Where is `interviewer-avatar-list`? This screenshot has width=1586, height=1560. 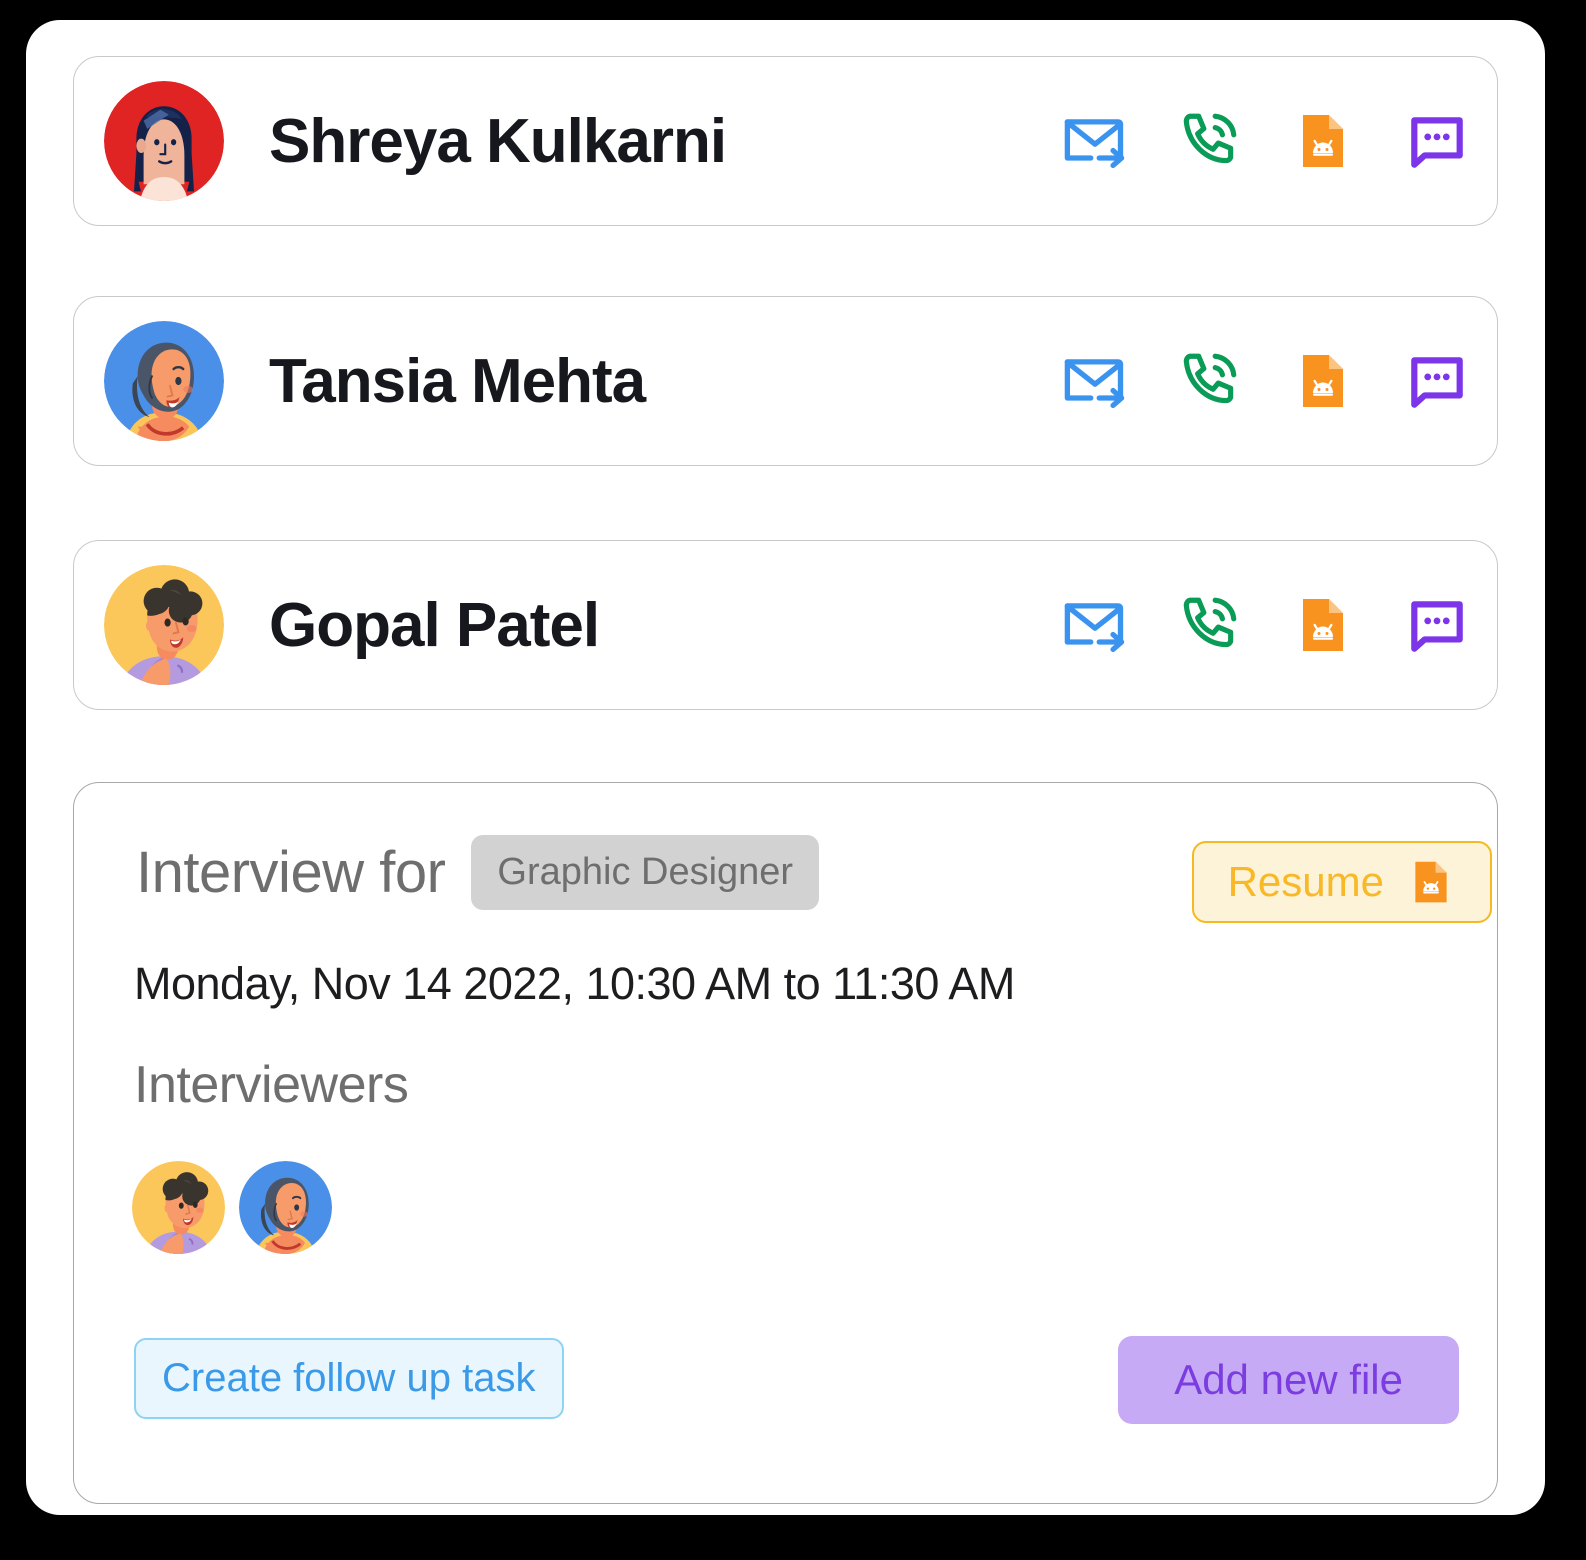 interviewer-avatar-list is located at coordinates (232, 1207).